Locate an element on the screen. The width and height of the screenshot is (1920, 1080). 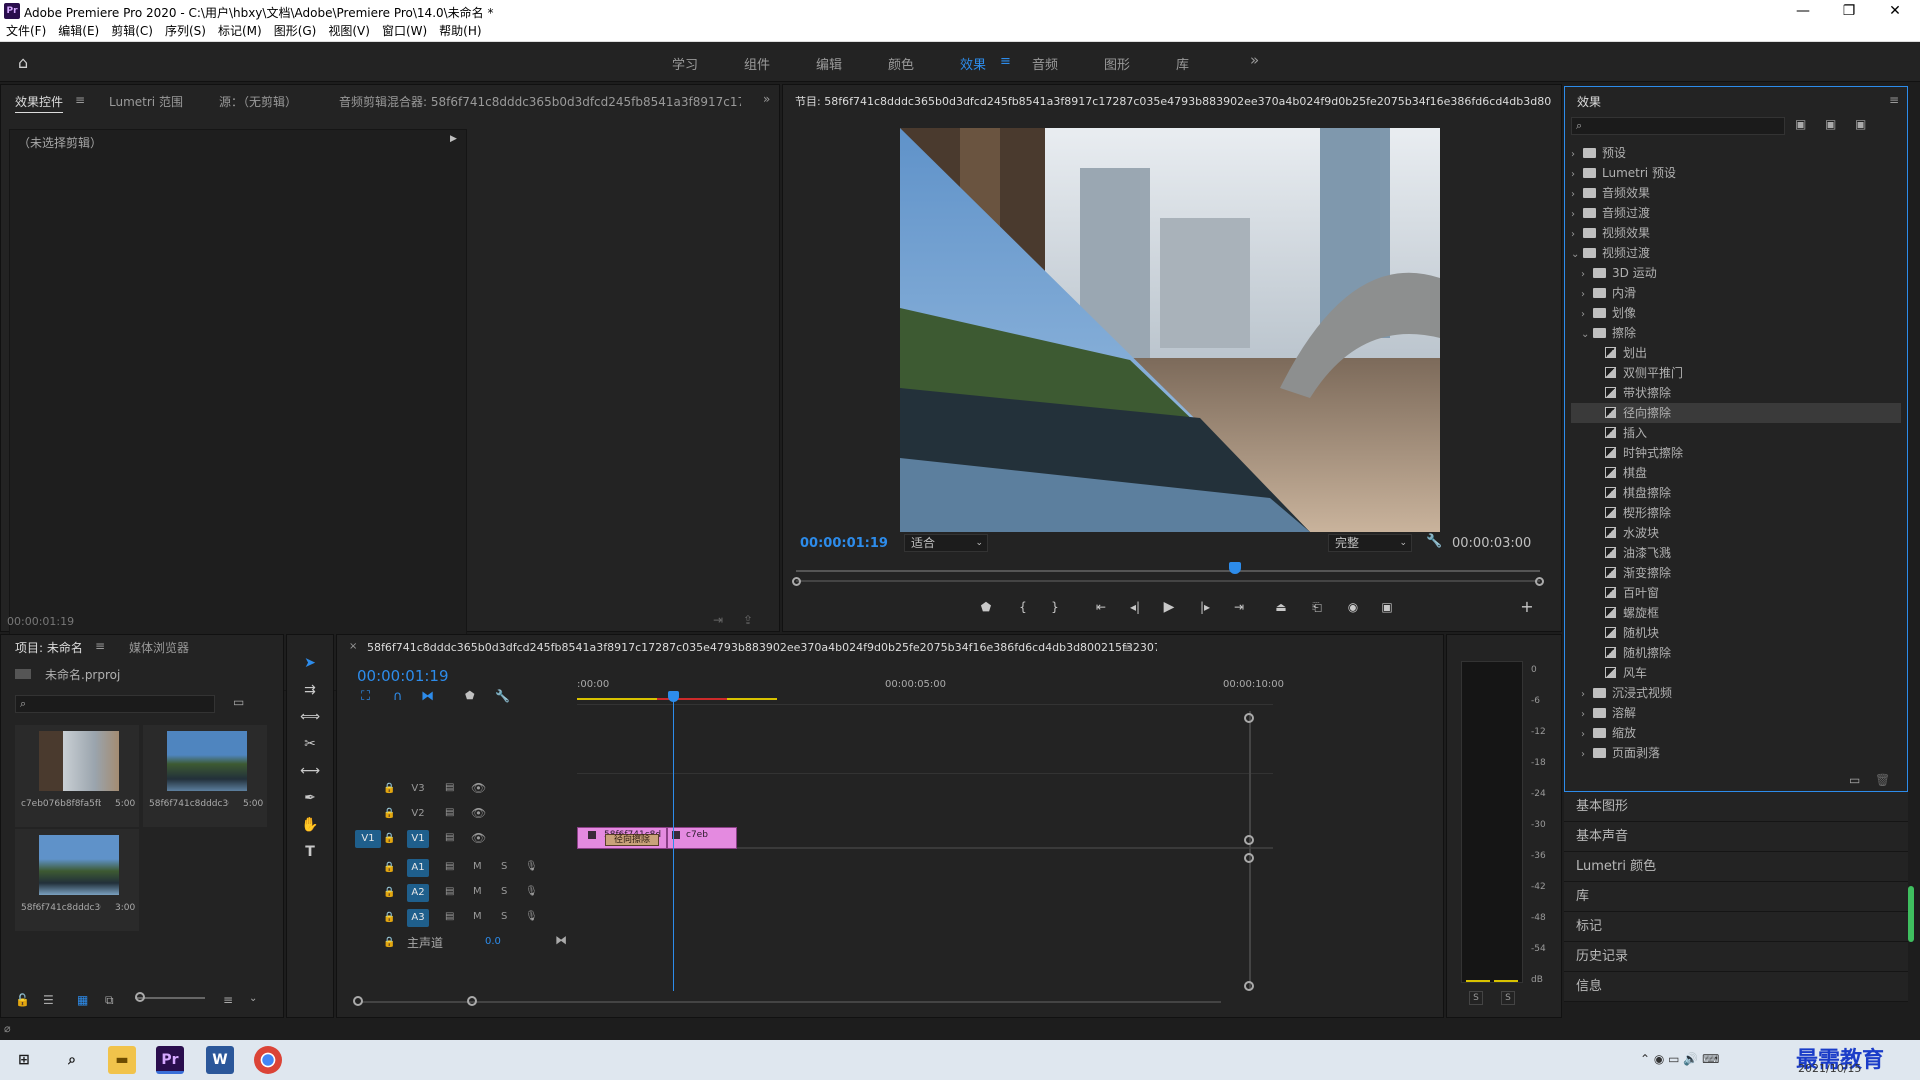
effect-item: 渐变擦除 is located at coordinates (1736, 573).